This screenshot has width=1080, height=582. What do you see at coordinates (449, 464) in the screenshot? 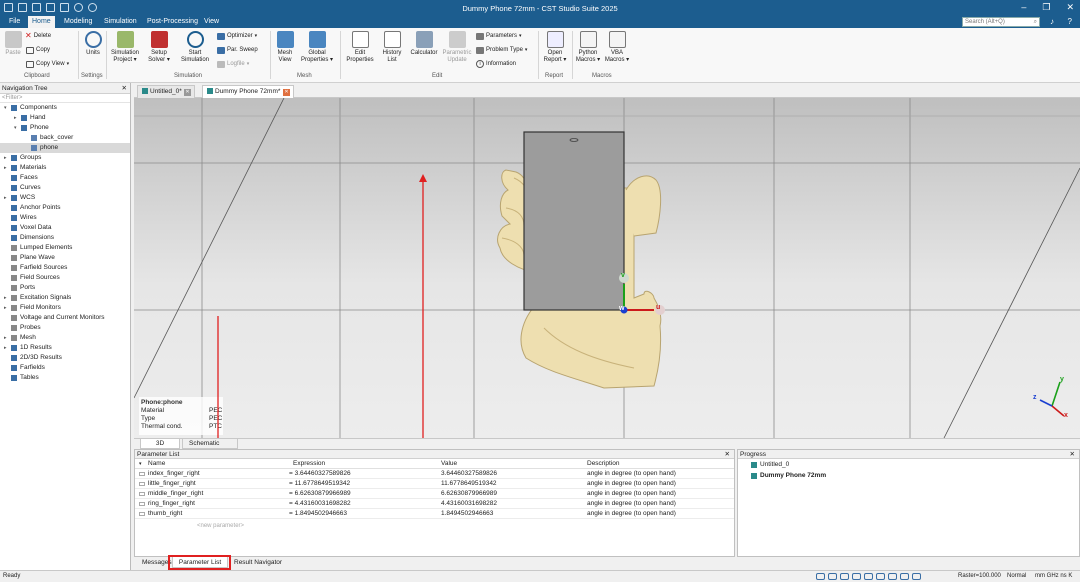
I see `column-value: Value` at bounding box center [449, 464].